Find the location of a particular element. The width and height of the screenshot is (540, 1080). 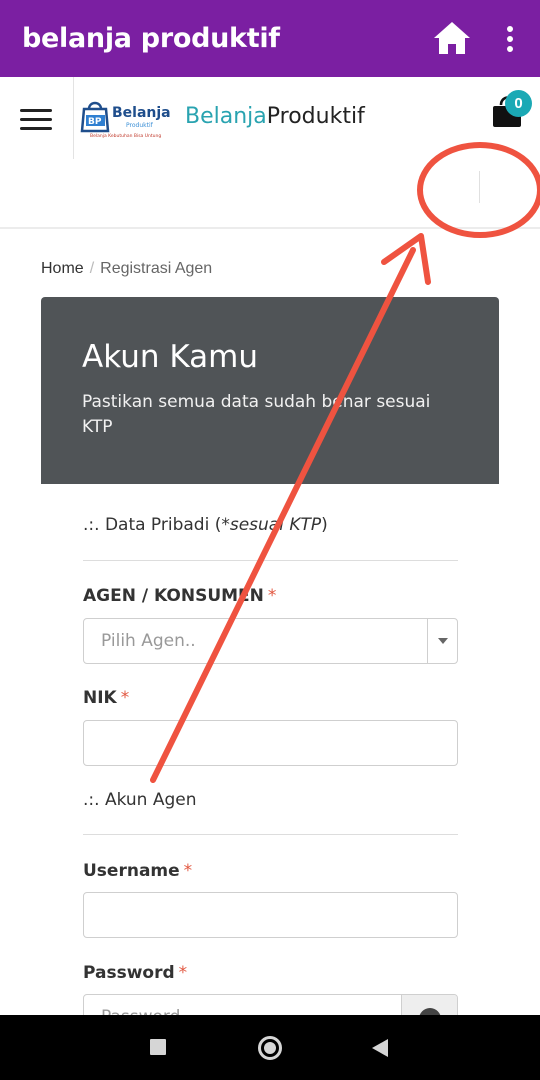

password-label: Password * is located at coordinates (135, 973).